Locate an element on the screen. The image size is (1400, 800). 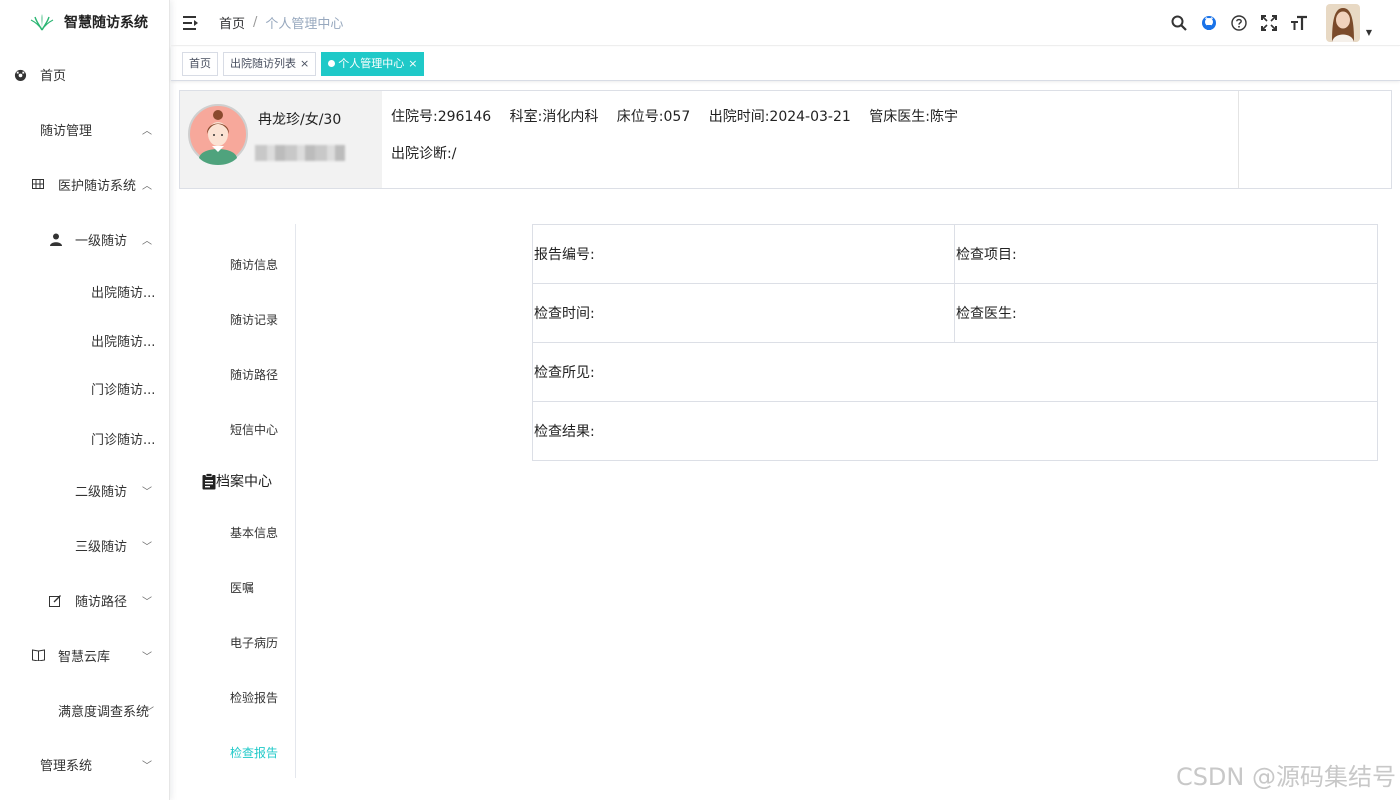
sidebar-item-label: 智慧云库 is located at coordinates (84, 657).